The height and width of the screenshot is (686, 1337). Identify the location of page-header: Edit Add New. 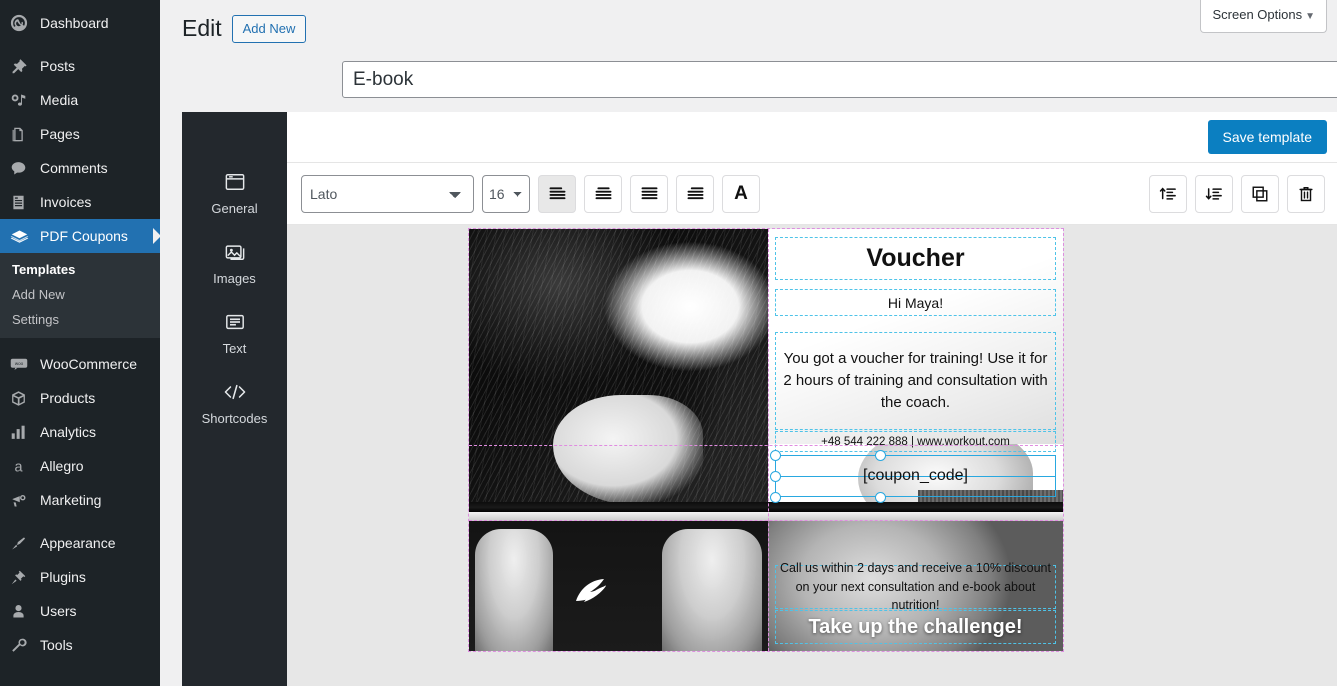
(244, 29).